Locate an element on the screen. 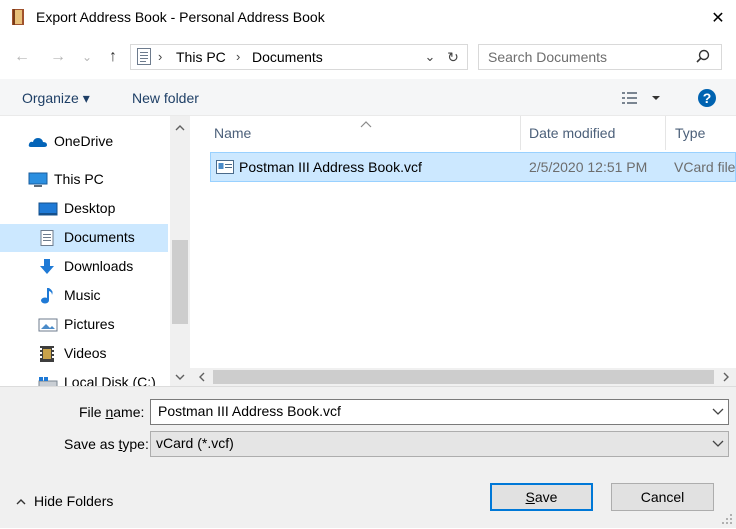  save-as-type-dropdown-button is located at coordinates (718, 444).